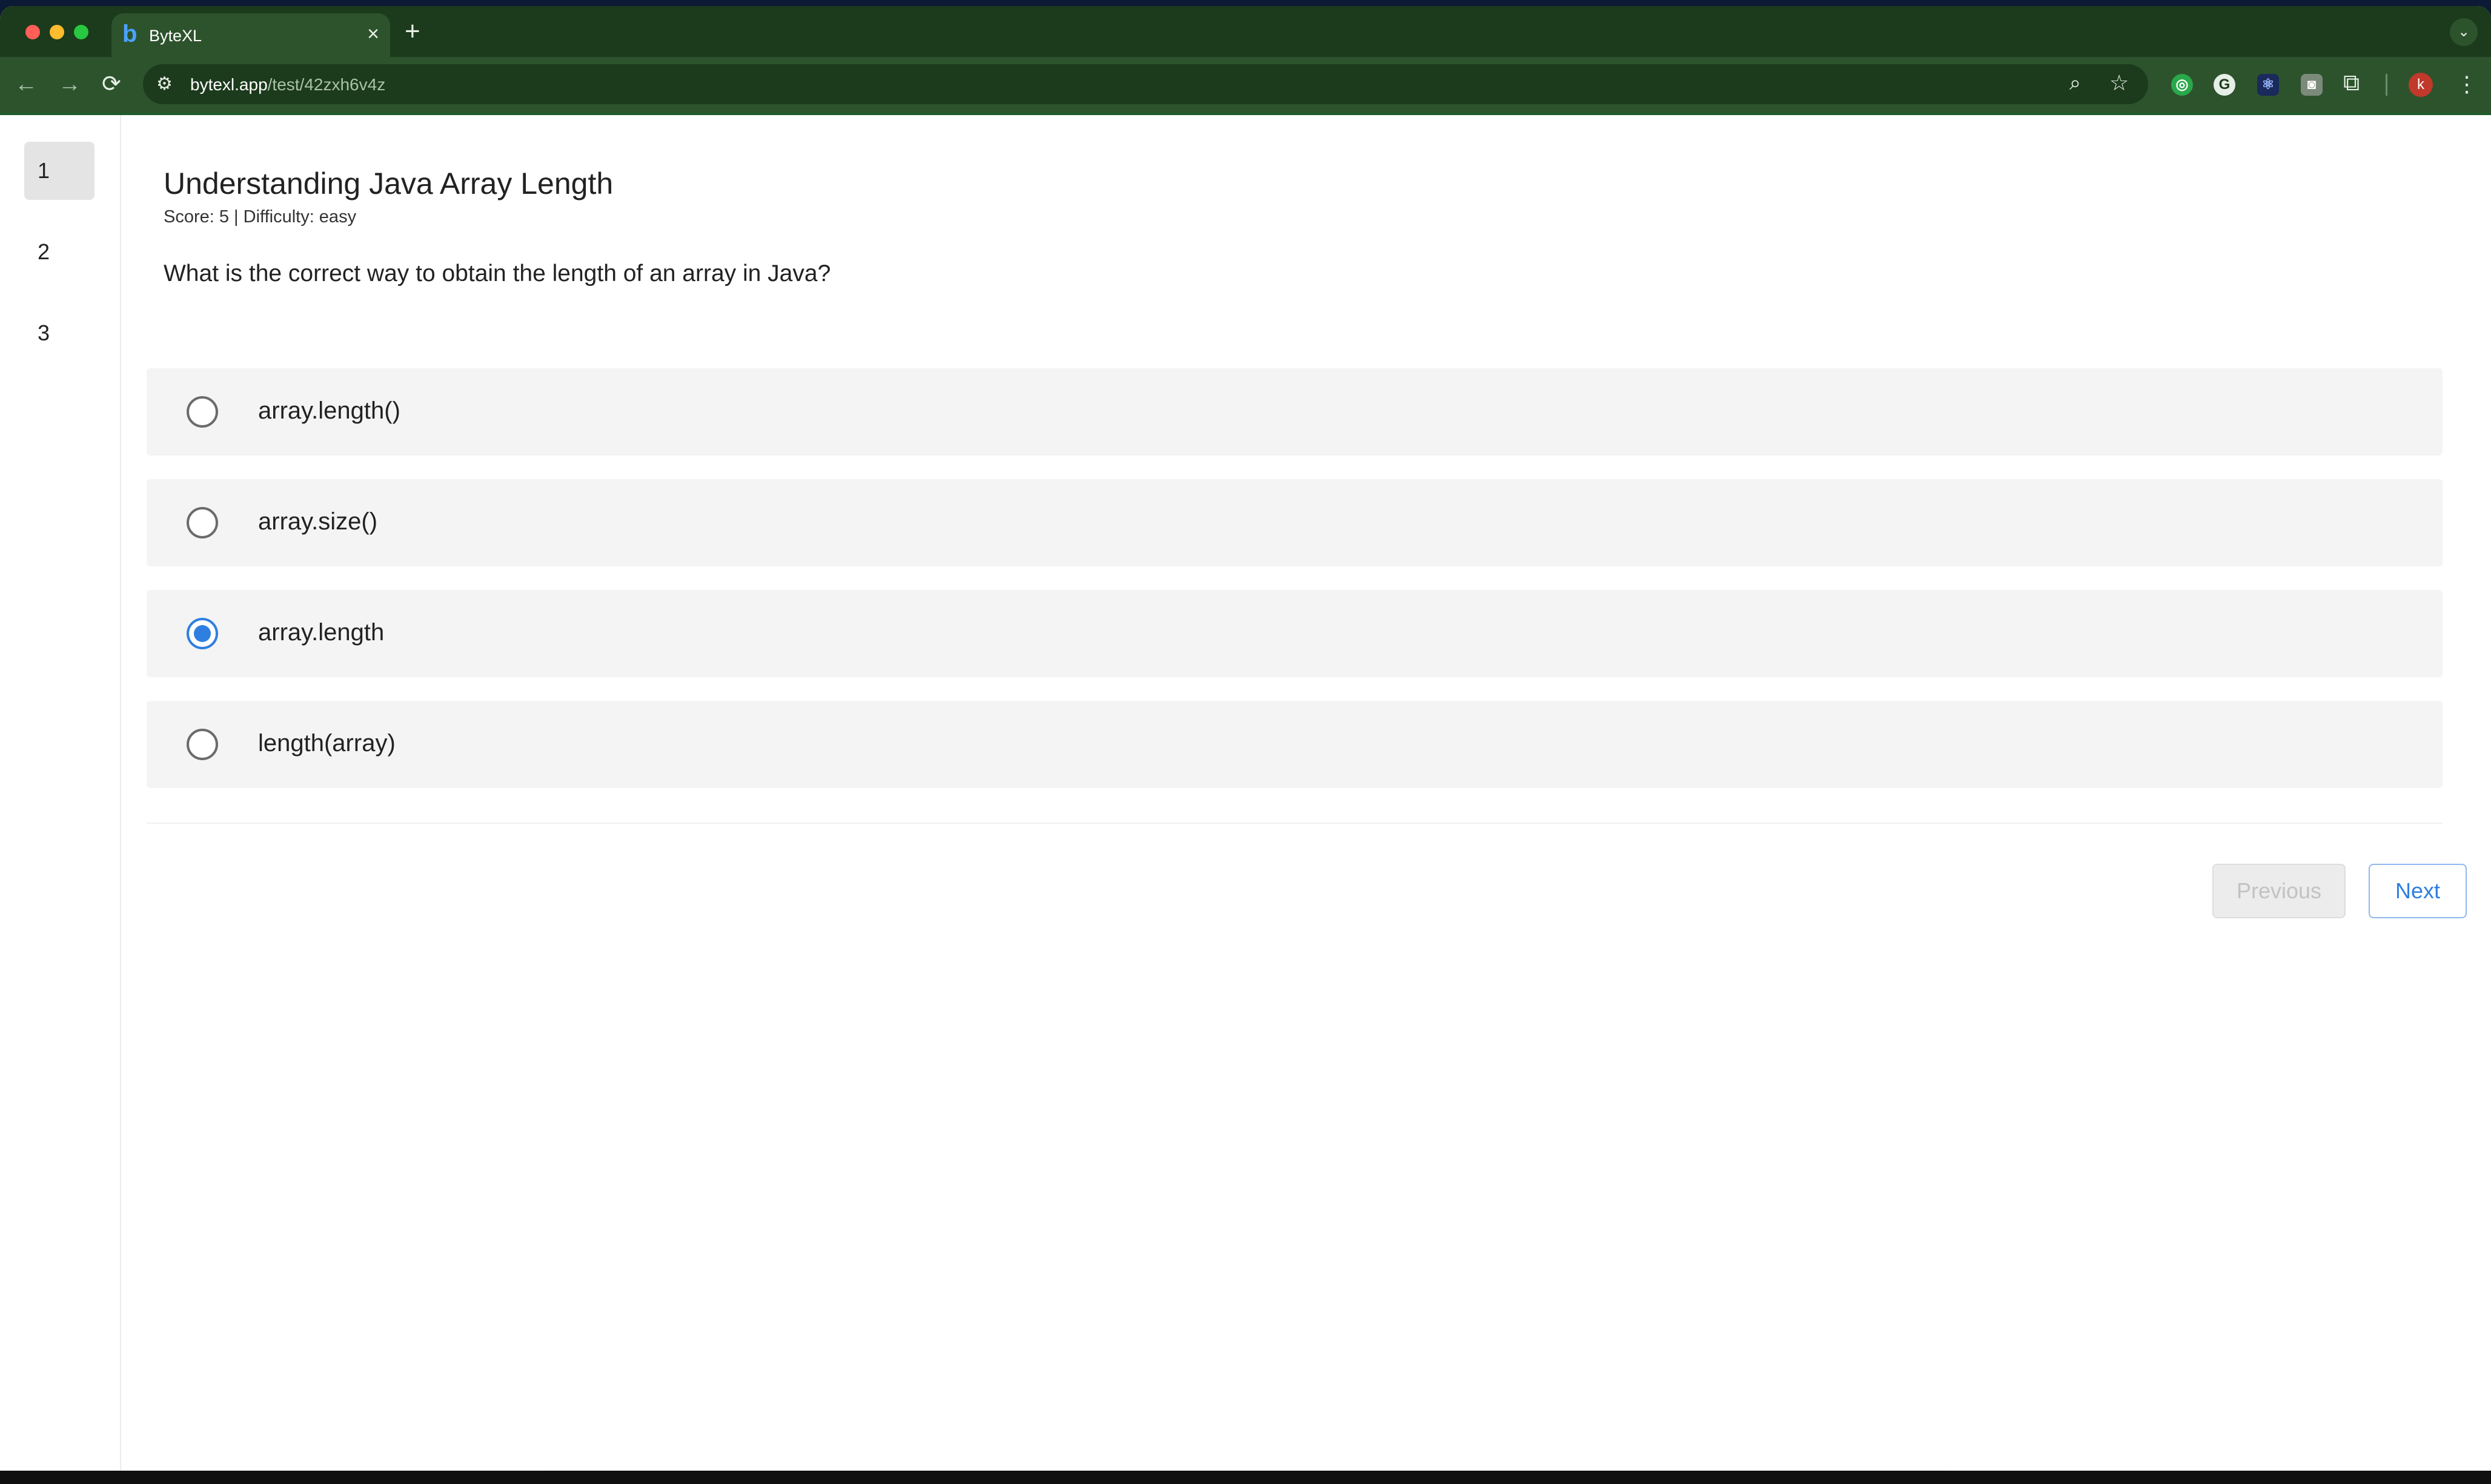 This screenshot has width=2491, height=1484. What do you see at coordinates (26, 84) in the screenshot?
I see `back-arrow-icon: ←` at bounding box center [26, 84].